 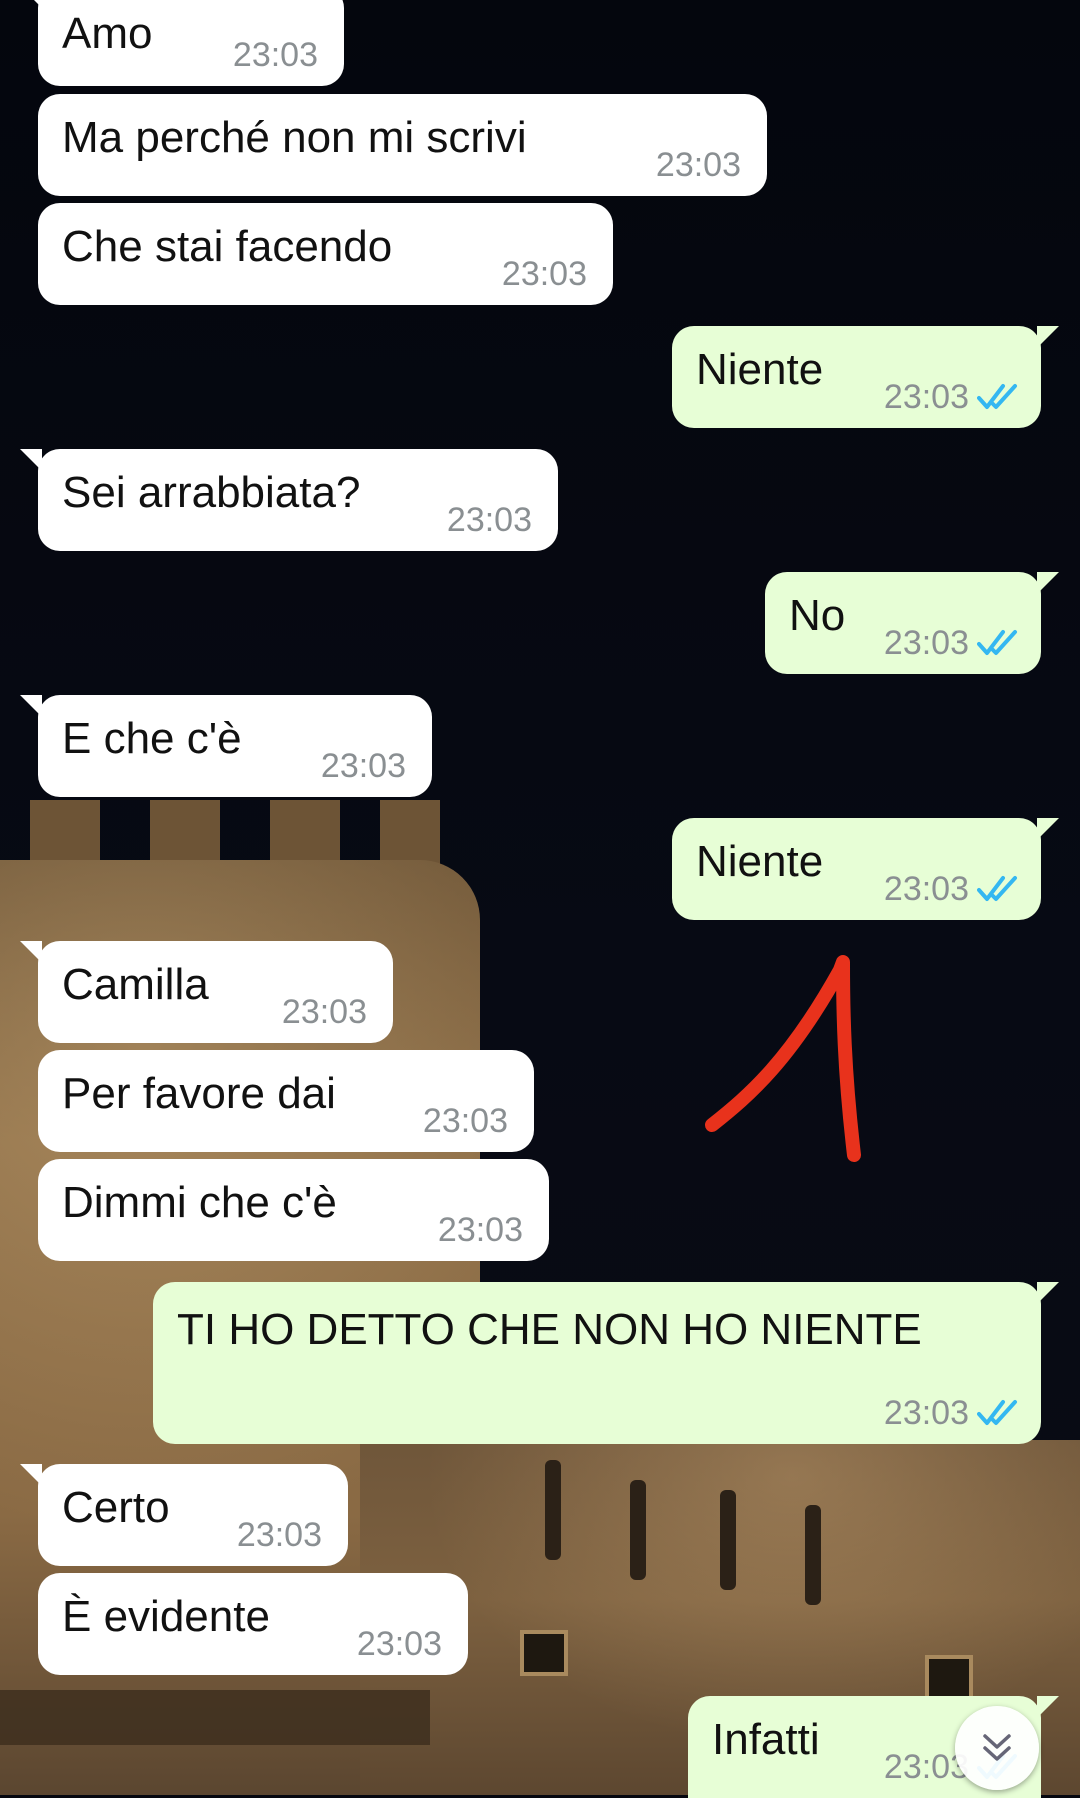 I want to click on incoming-message: Camilla 23:03, so click(x=206, y=992).